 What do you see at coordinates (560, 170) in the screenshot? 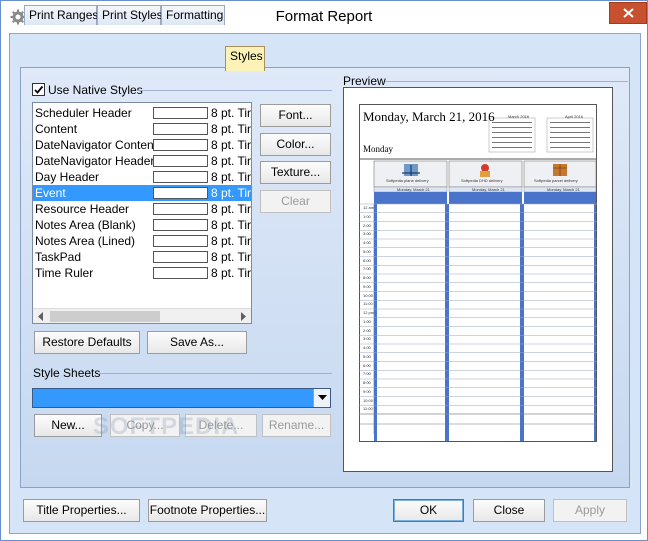
I see `package-icon` at bounding box center [560, 170].